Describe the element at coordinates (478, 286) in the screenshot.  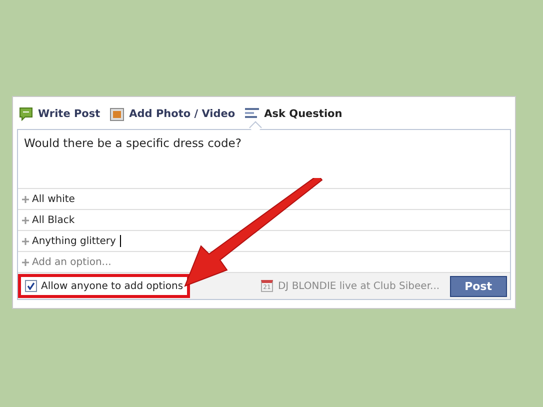
I see `post-button: Post` at that location.